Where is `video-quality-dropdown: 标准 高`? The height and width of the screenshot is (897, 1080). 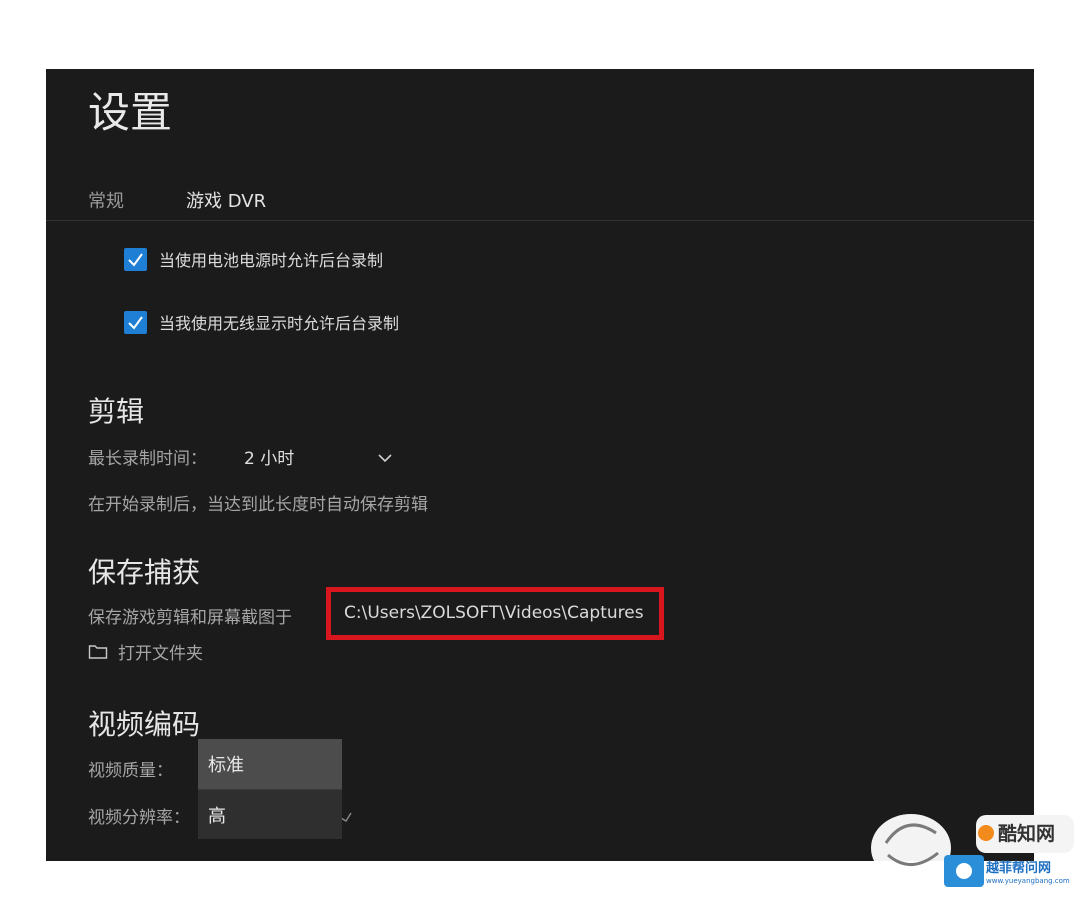
video-quality-dropdown: 标准 高 is located at coordinates (270, 789).